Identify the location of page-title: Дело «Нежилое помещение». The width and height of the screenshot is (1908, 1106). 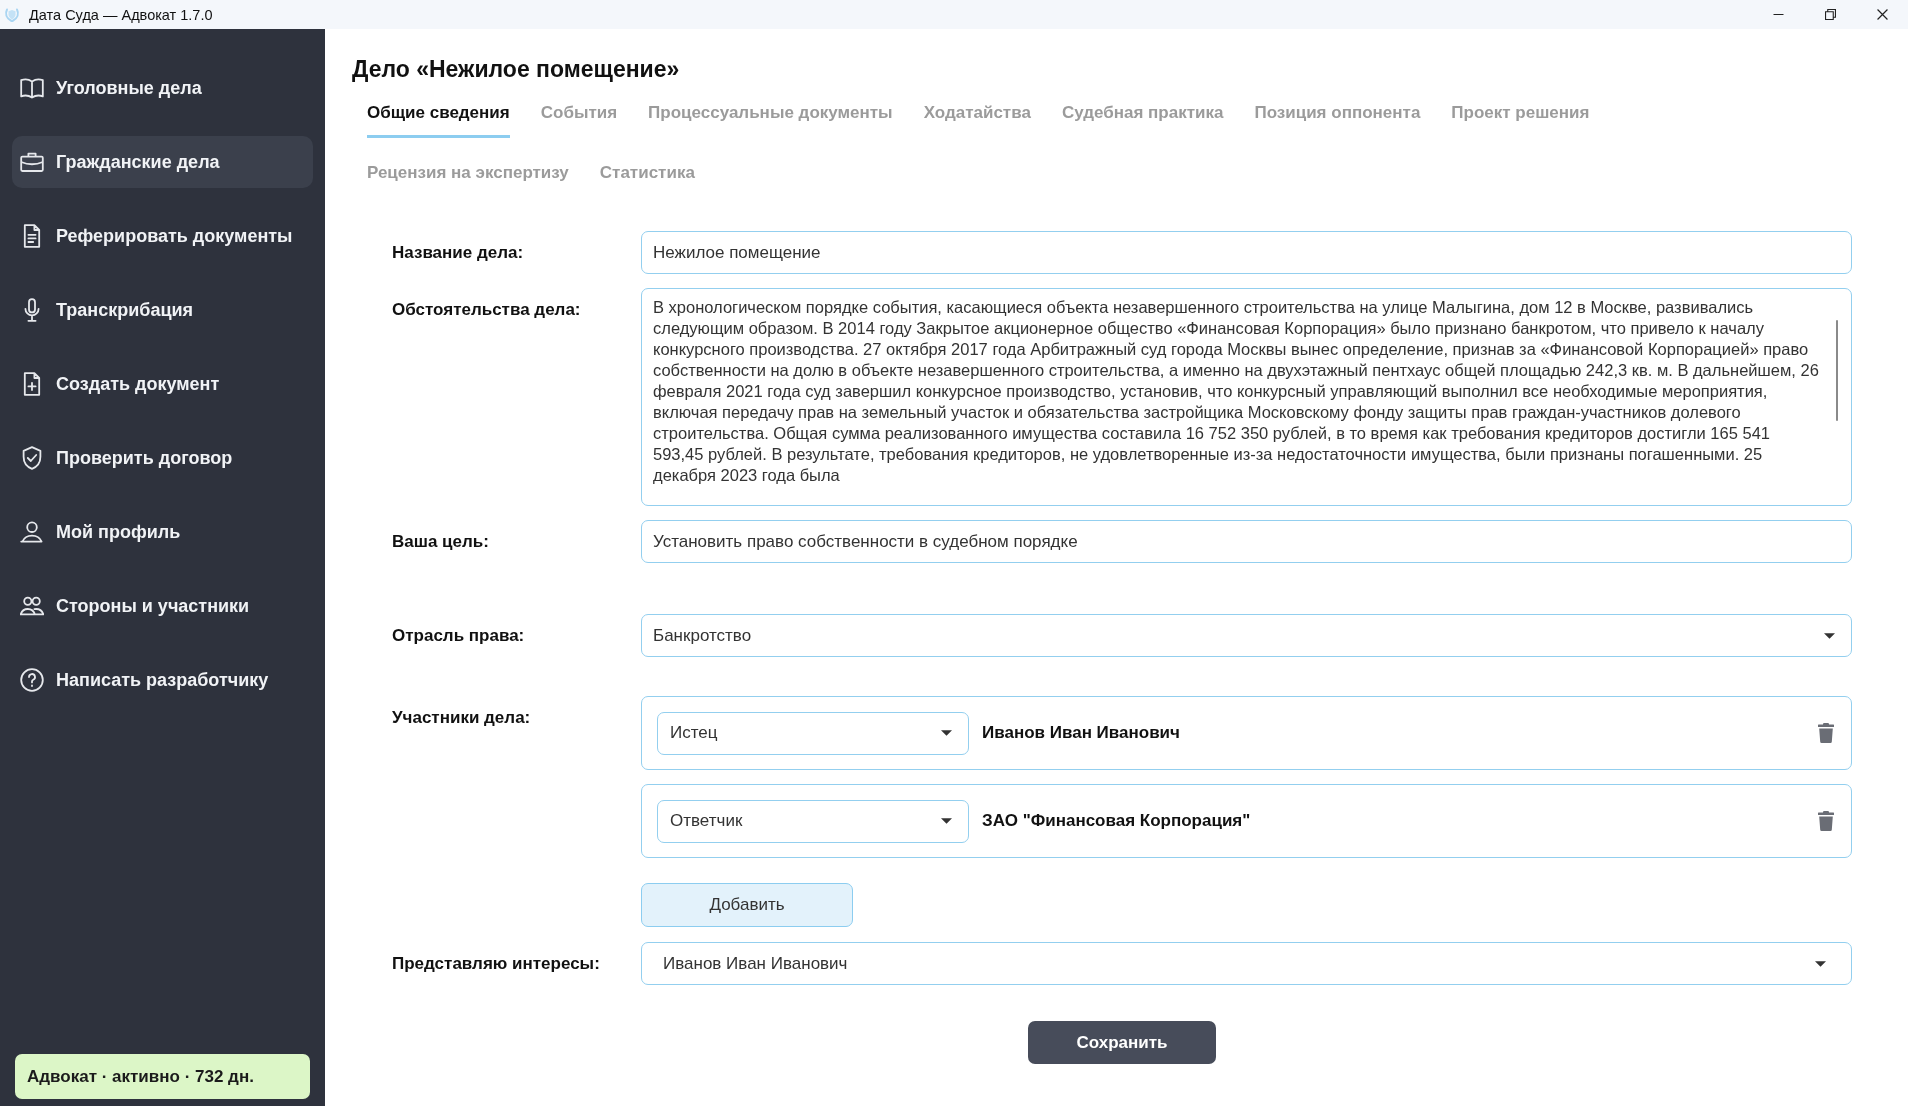
(516, 69).